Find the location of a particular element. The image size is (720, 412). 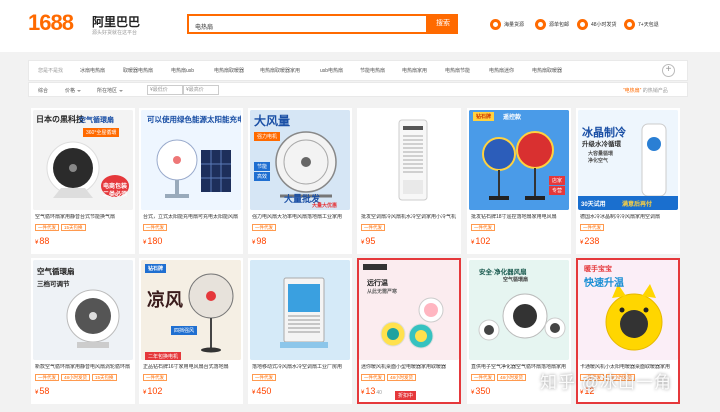

min-price-input: ¥最低价 is located at coordinates (165, 90).